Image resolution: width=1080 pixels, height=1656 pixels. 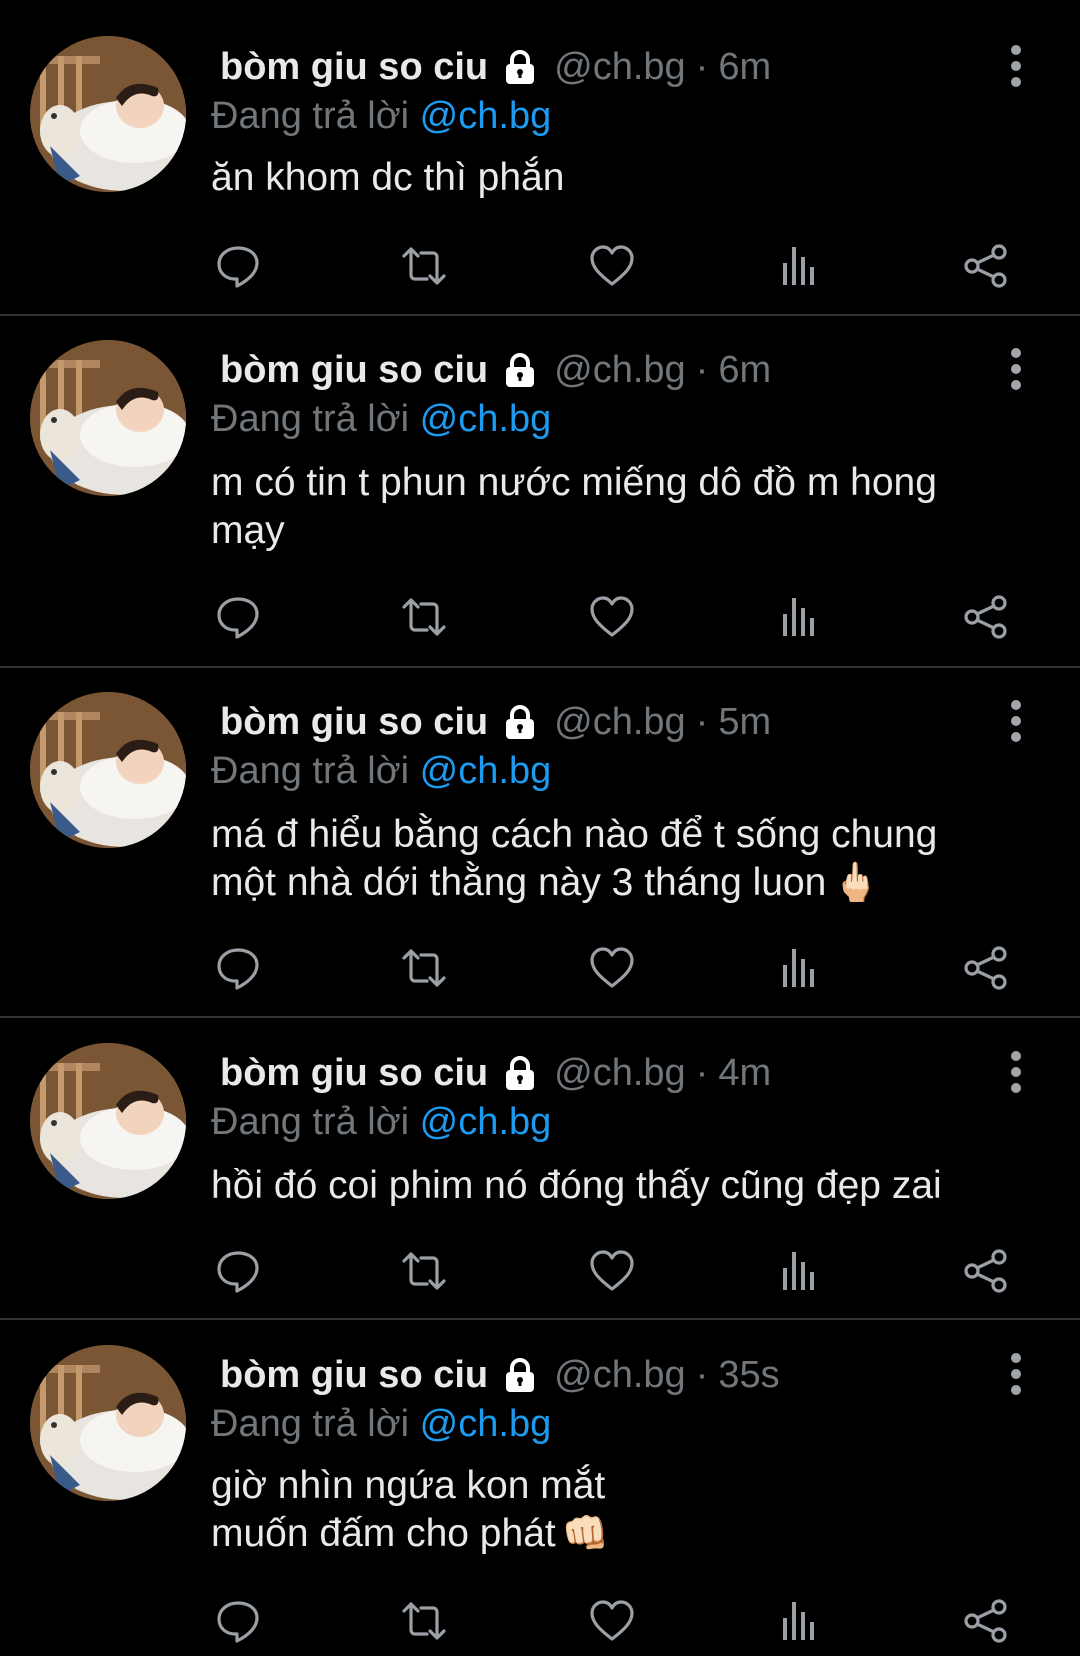 I want to click on tweet-text-content: ăn khom dc thì phắn, so click(x=388, y=177).